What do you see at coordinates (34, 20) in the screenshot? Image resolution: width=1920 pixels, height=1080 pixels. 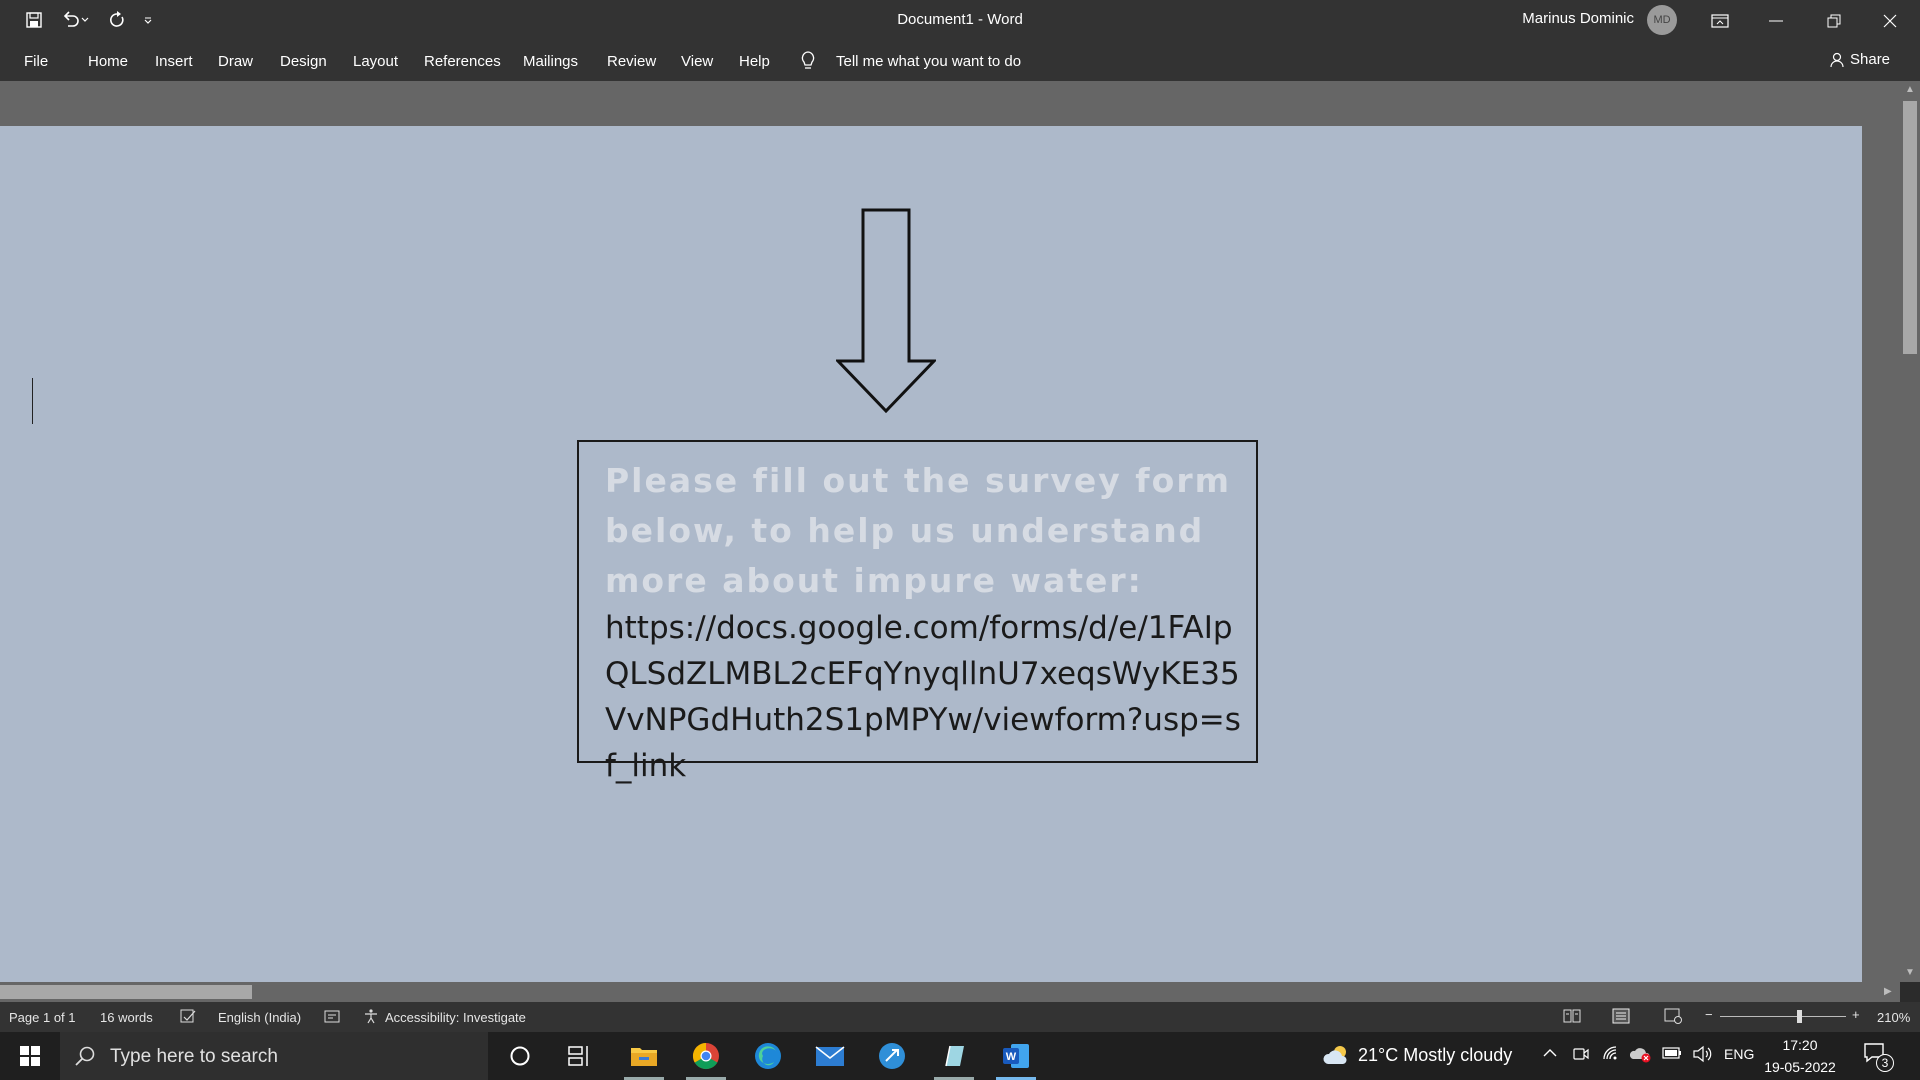 I see `save-icon` at bounding box center [34, 20].